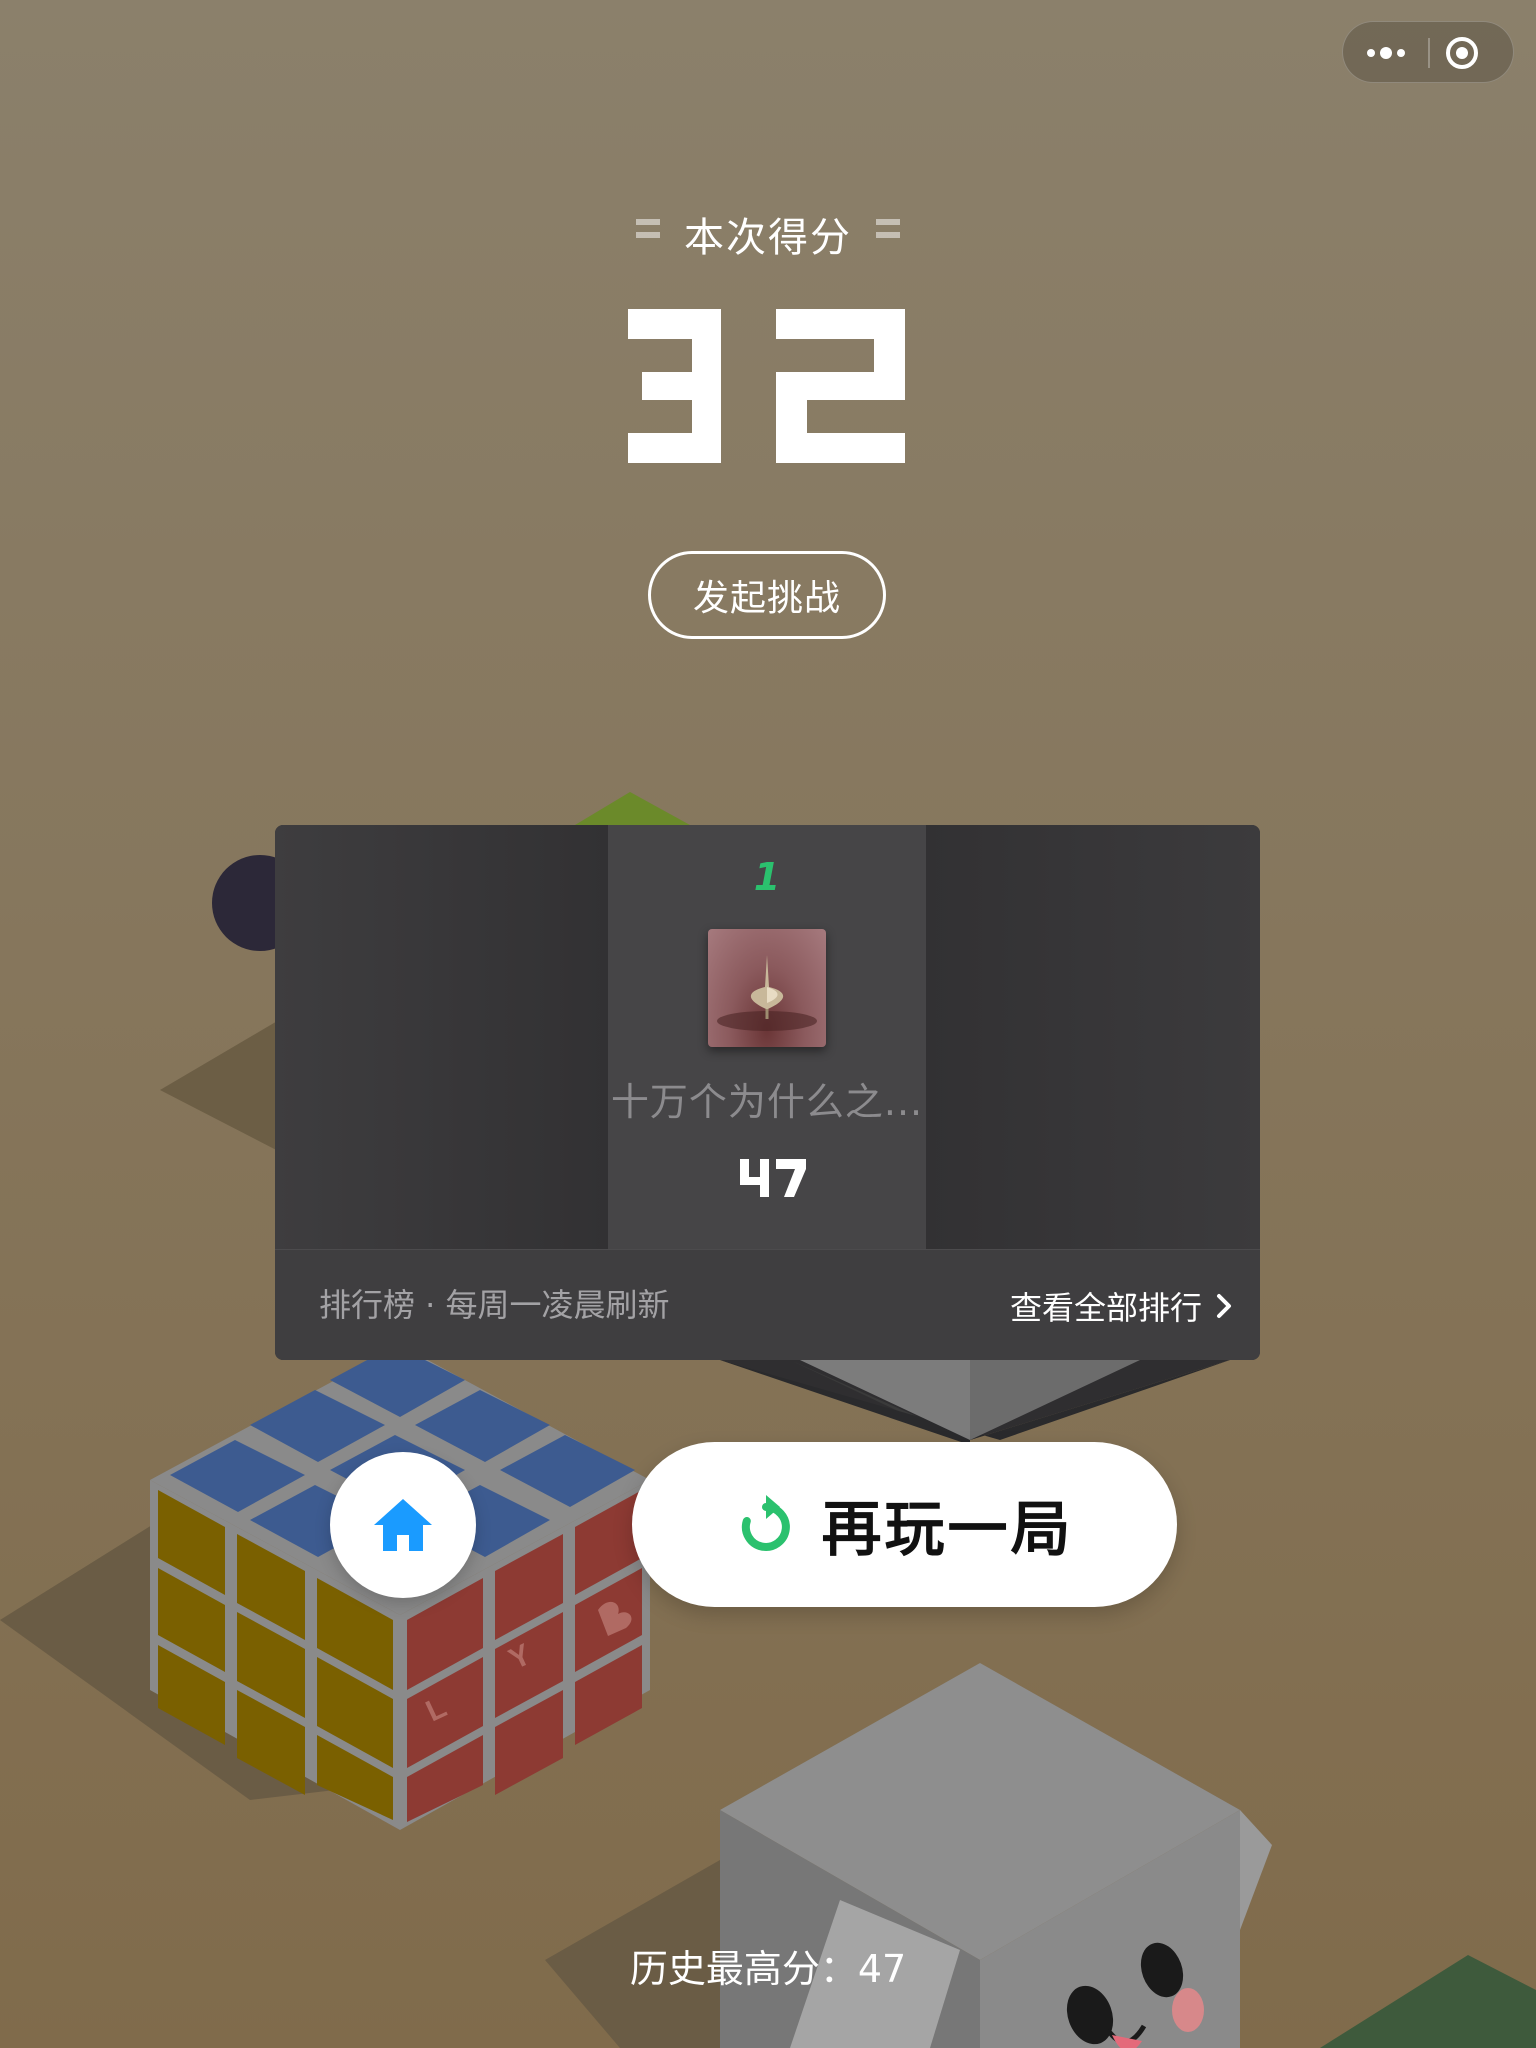 The height and width of the screenshot is (2048, 1536). What do you see at coordinates (768, 238) in the screenshot?
I see `score-label: 本次得分` at bounding box center [768, 238].